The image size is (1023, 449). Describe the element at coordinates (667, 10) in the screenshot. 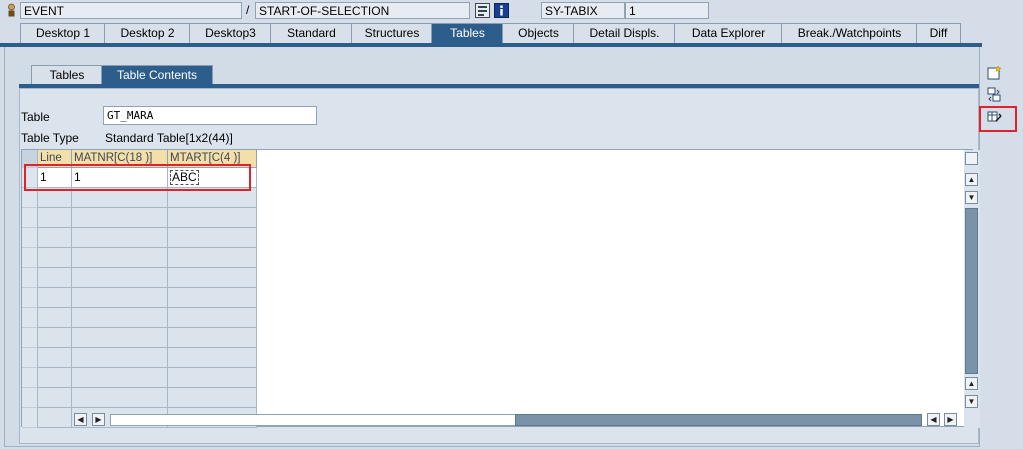

I see `variable-value-field: 1` at that location.